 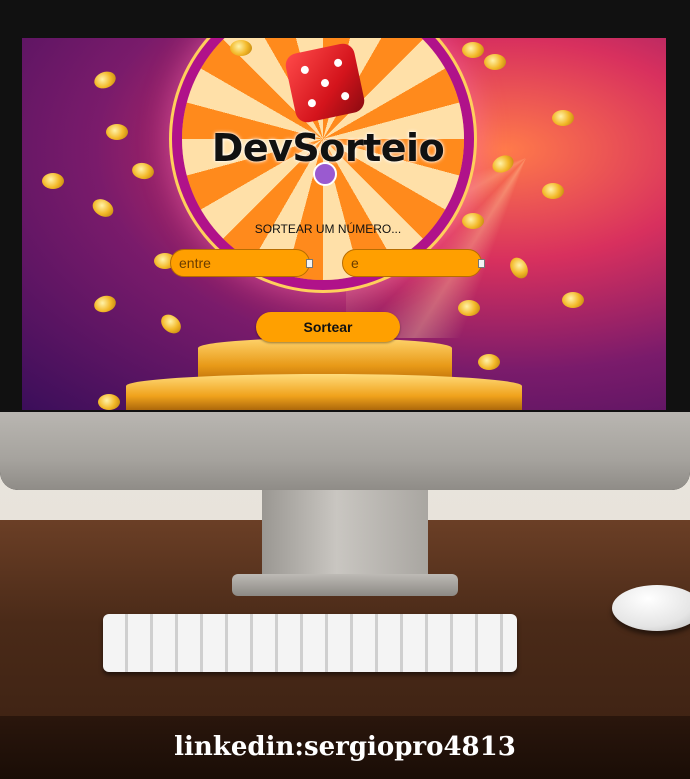 What do you see at coordinates (240, 263) in the screenshot?
I see `min-number-input` at bounding box center [240, 263].